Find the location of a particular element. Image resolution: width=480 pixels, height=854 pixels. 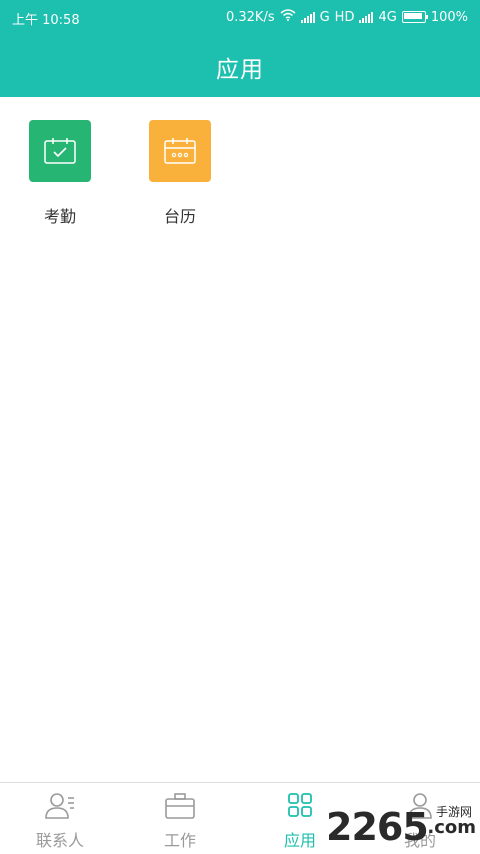

network-hd: HD is located at coordinates (344, 17).